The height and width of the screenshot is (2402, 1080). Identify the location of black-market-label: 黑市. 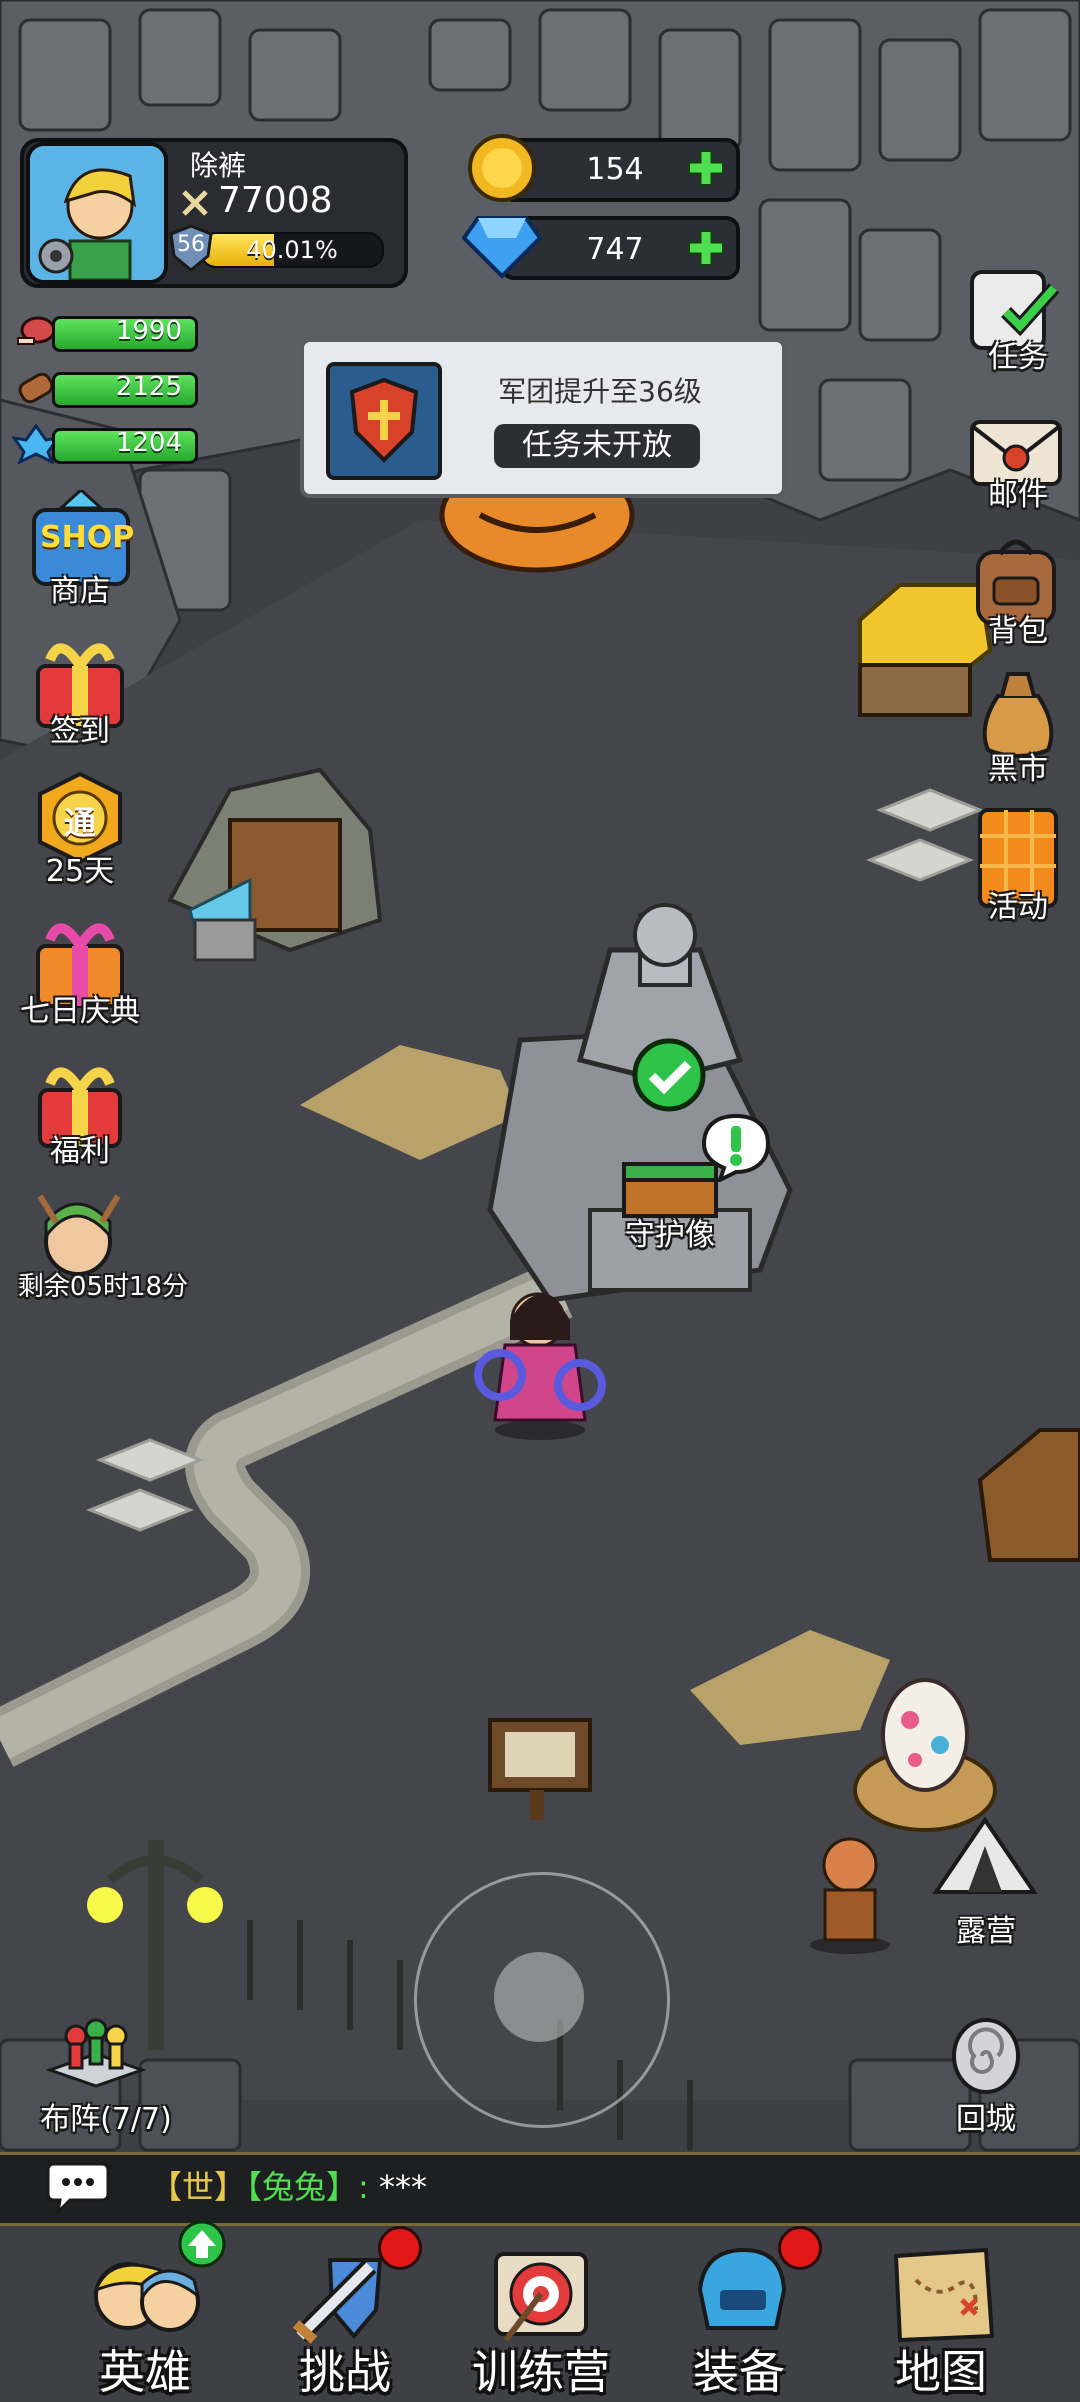
(1018, 769).